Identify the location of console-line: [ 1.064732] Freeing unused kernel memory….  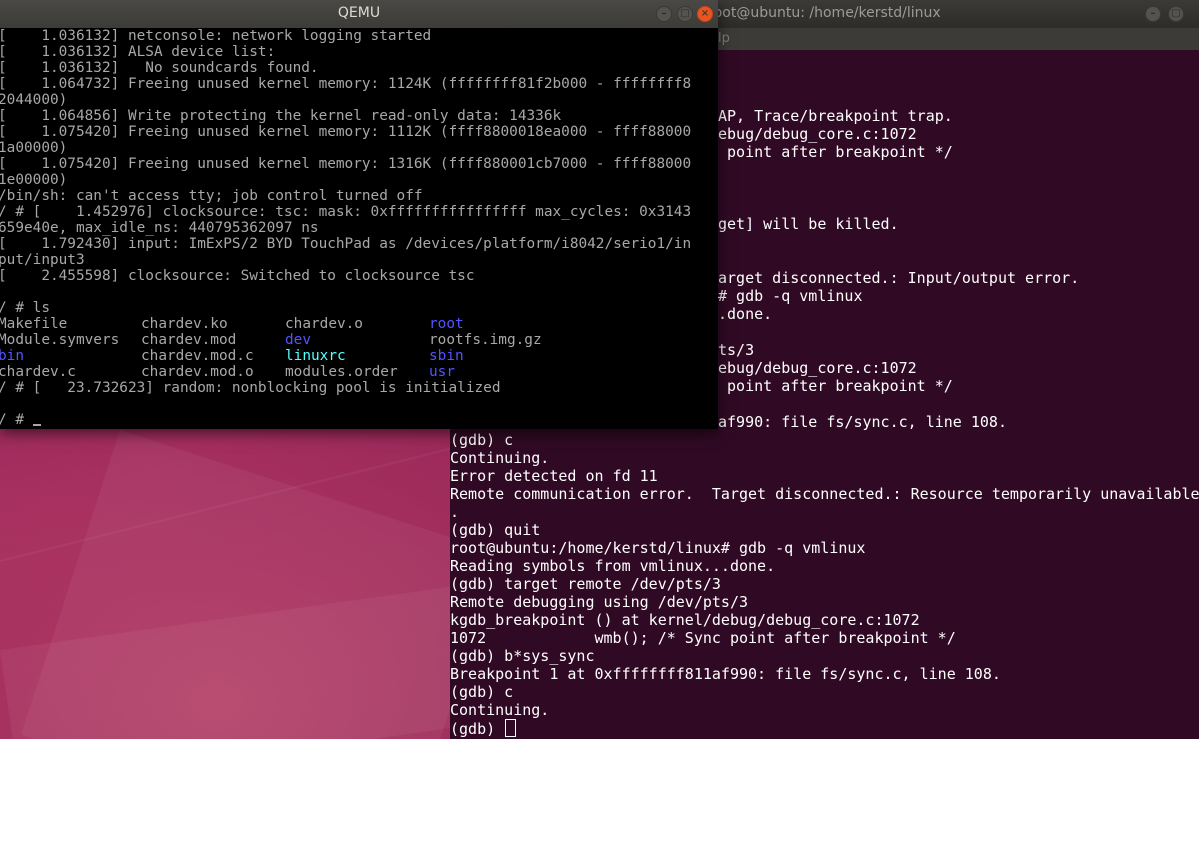
(346, 84).